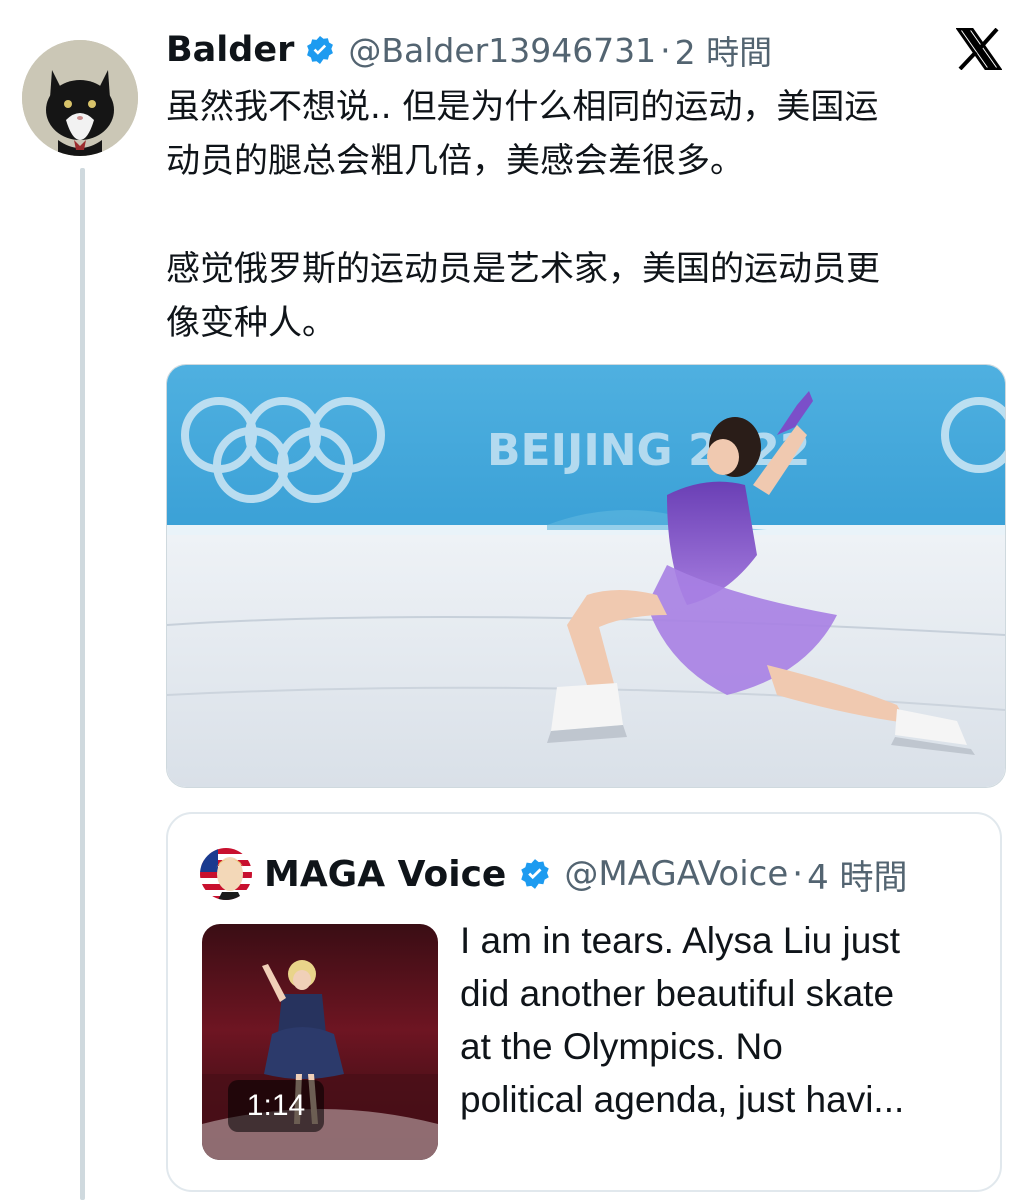  Describe the element at coordinates (230, 50) in the screenshot. I see `author-name: Balder` at that location.